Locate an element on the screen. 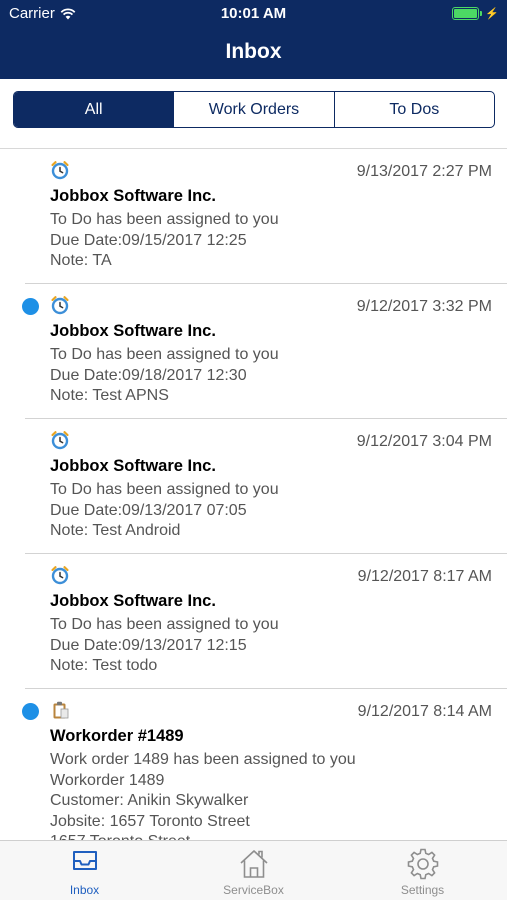 The height and width of the screenshot is (900, 507). message-line: Note: TA is located at coordinates (81, 260).